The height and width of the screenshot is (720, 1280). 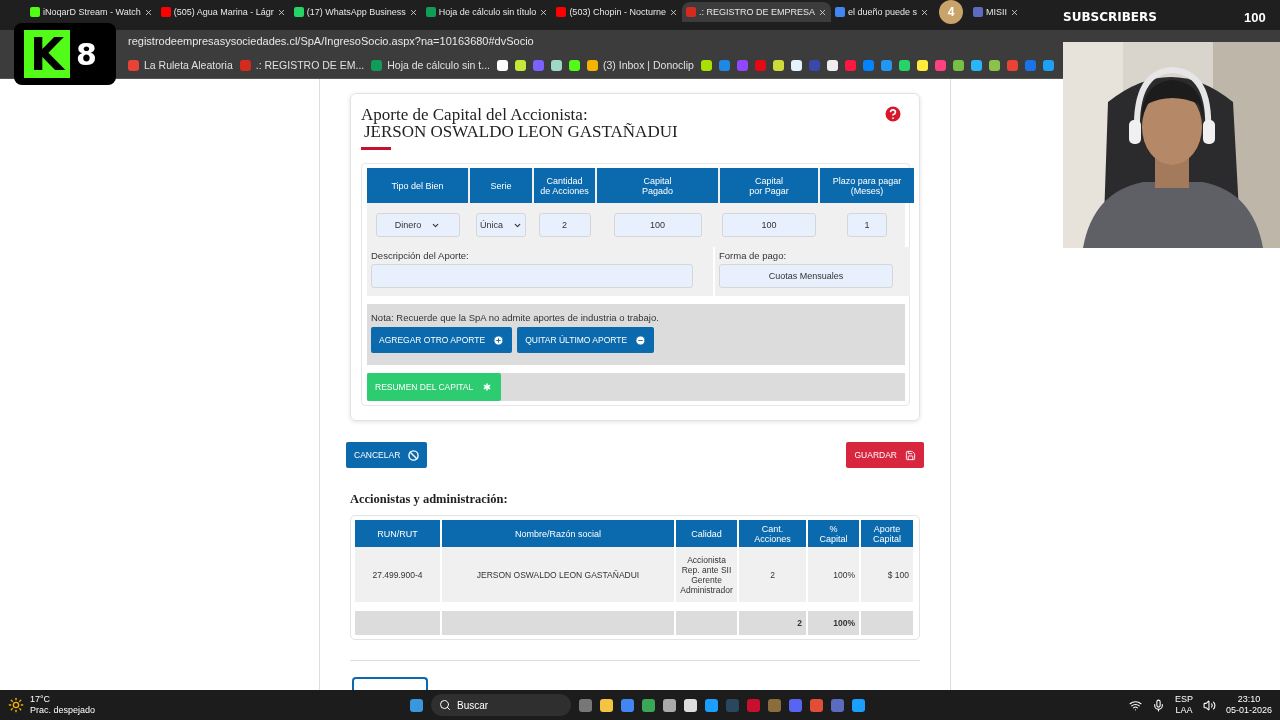 I want to click on taskbar-search: Buscar, so click(x=501, y=705).